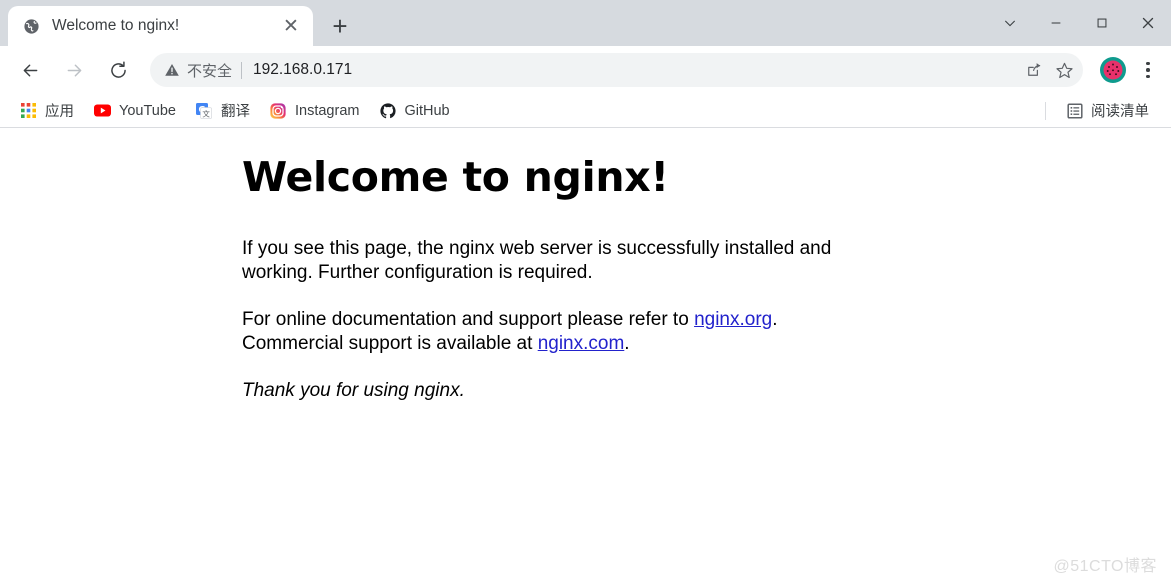 The width and height of the screenshot is (1171, 586). I want to click on forward-button, so click(74, 70).